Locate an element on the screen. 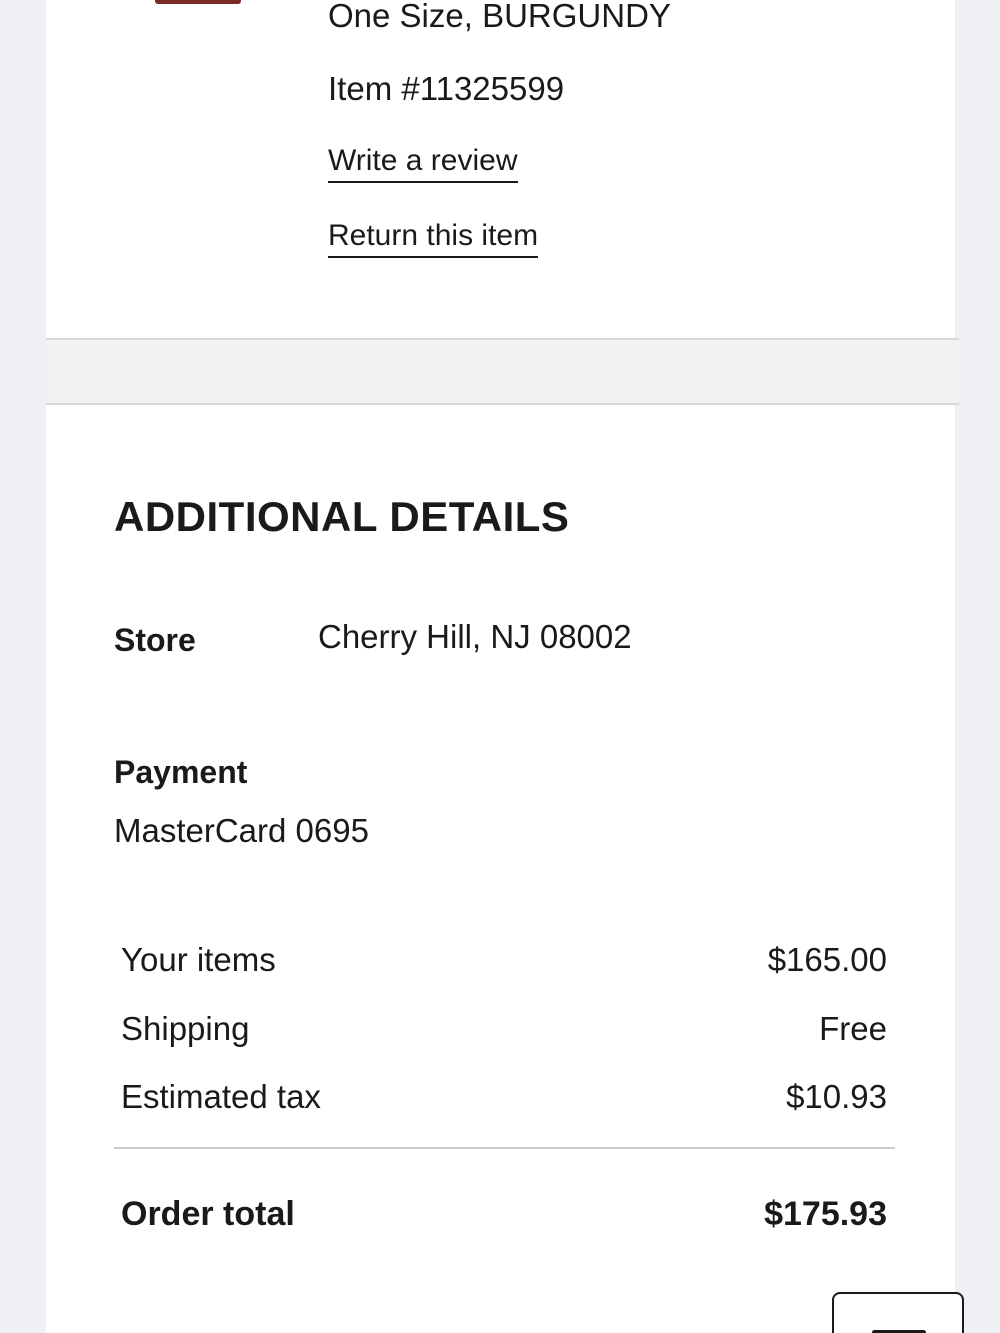 Image resolution: width=1000 pixels, height=1333 pixels. item-variant: One Size, BURGUNDY is located at coordinates (499, 17).